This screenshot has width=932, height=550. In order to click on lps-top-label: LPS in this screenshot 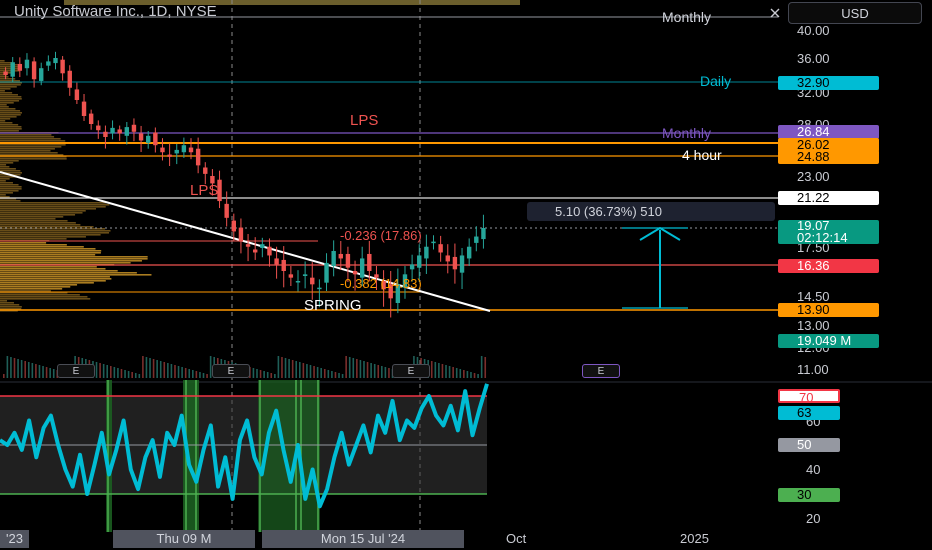, I will do `click(364, 120)`.